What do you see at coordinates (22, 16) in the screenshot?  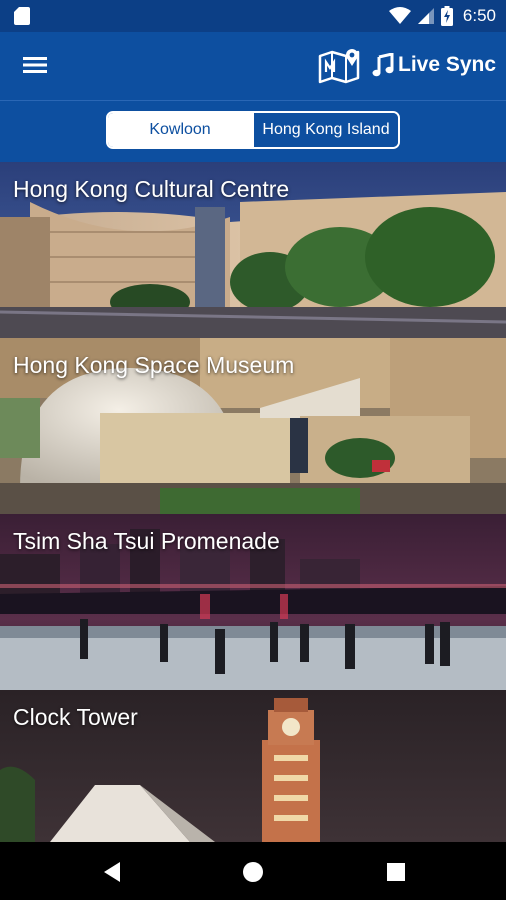 I see `sd-card-icon` at bounding box center [22, 16].